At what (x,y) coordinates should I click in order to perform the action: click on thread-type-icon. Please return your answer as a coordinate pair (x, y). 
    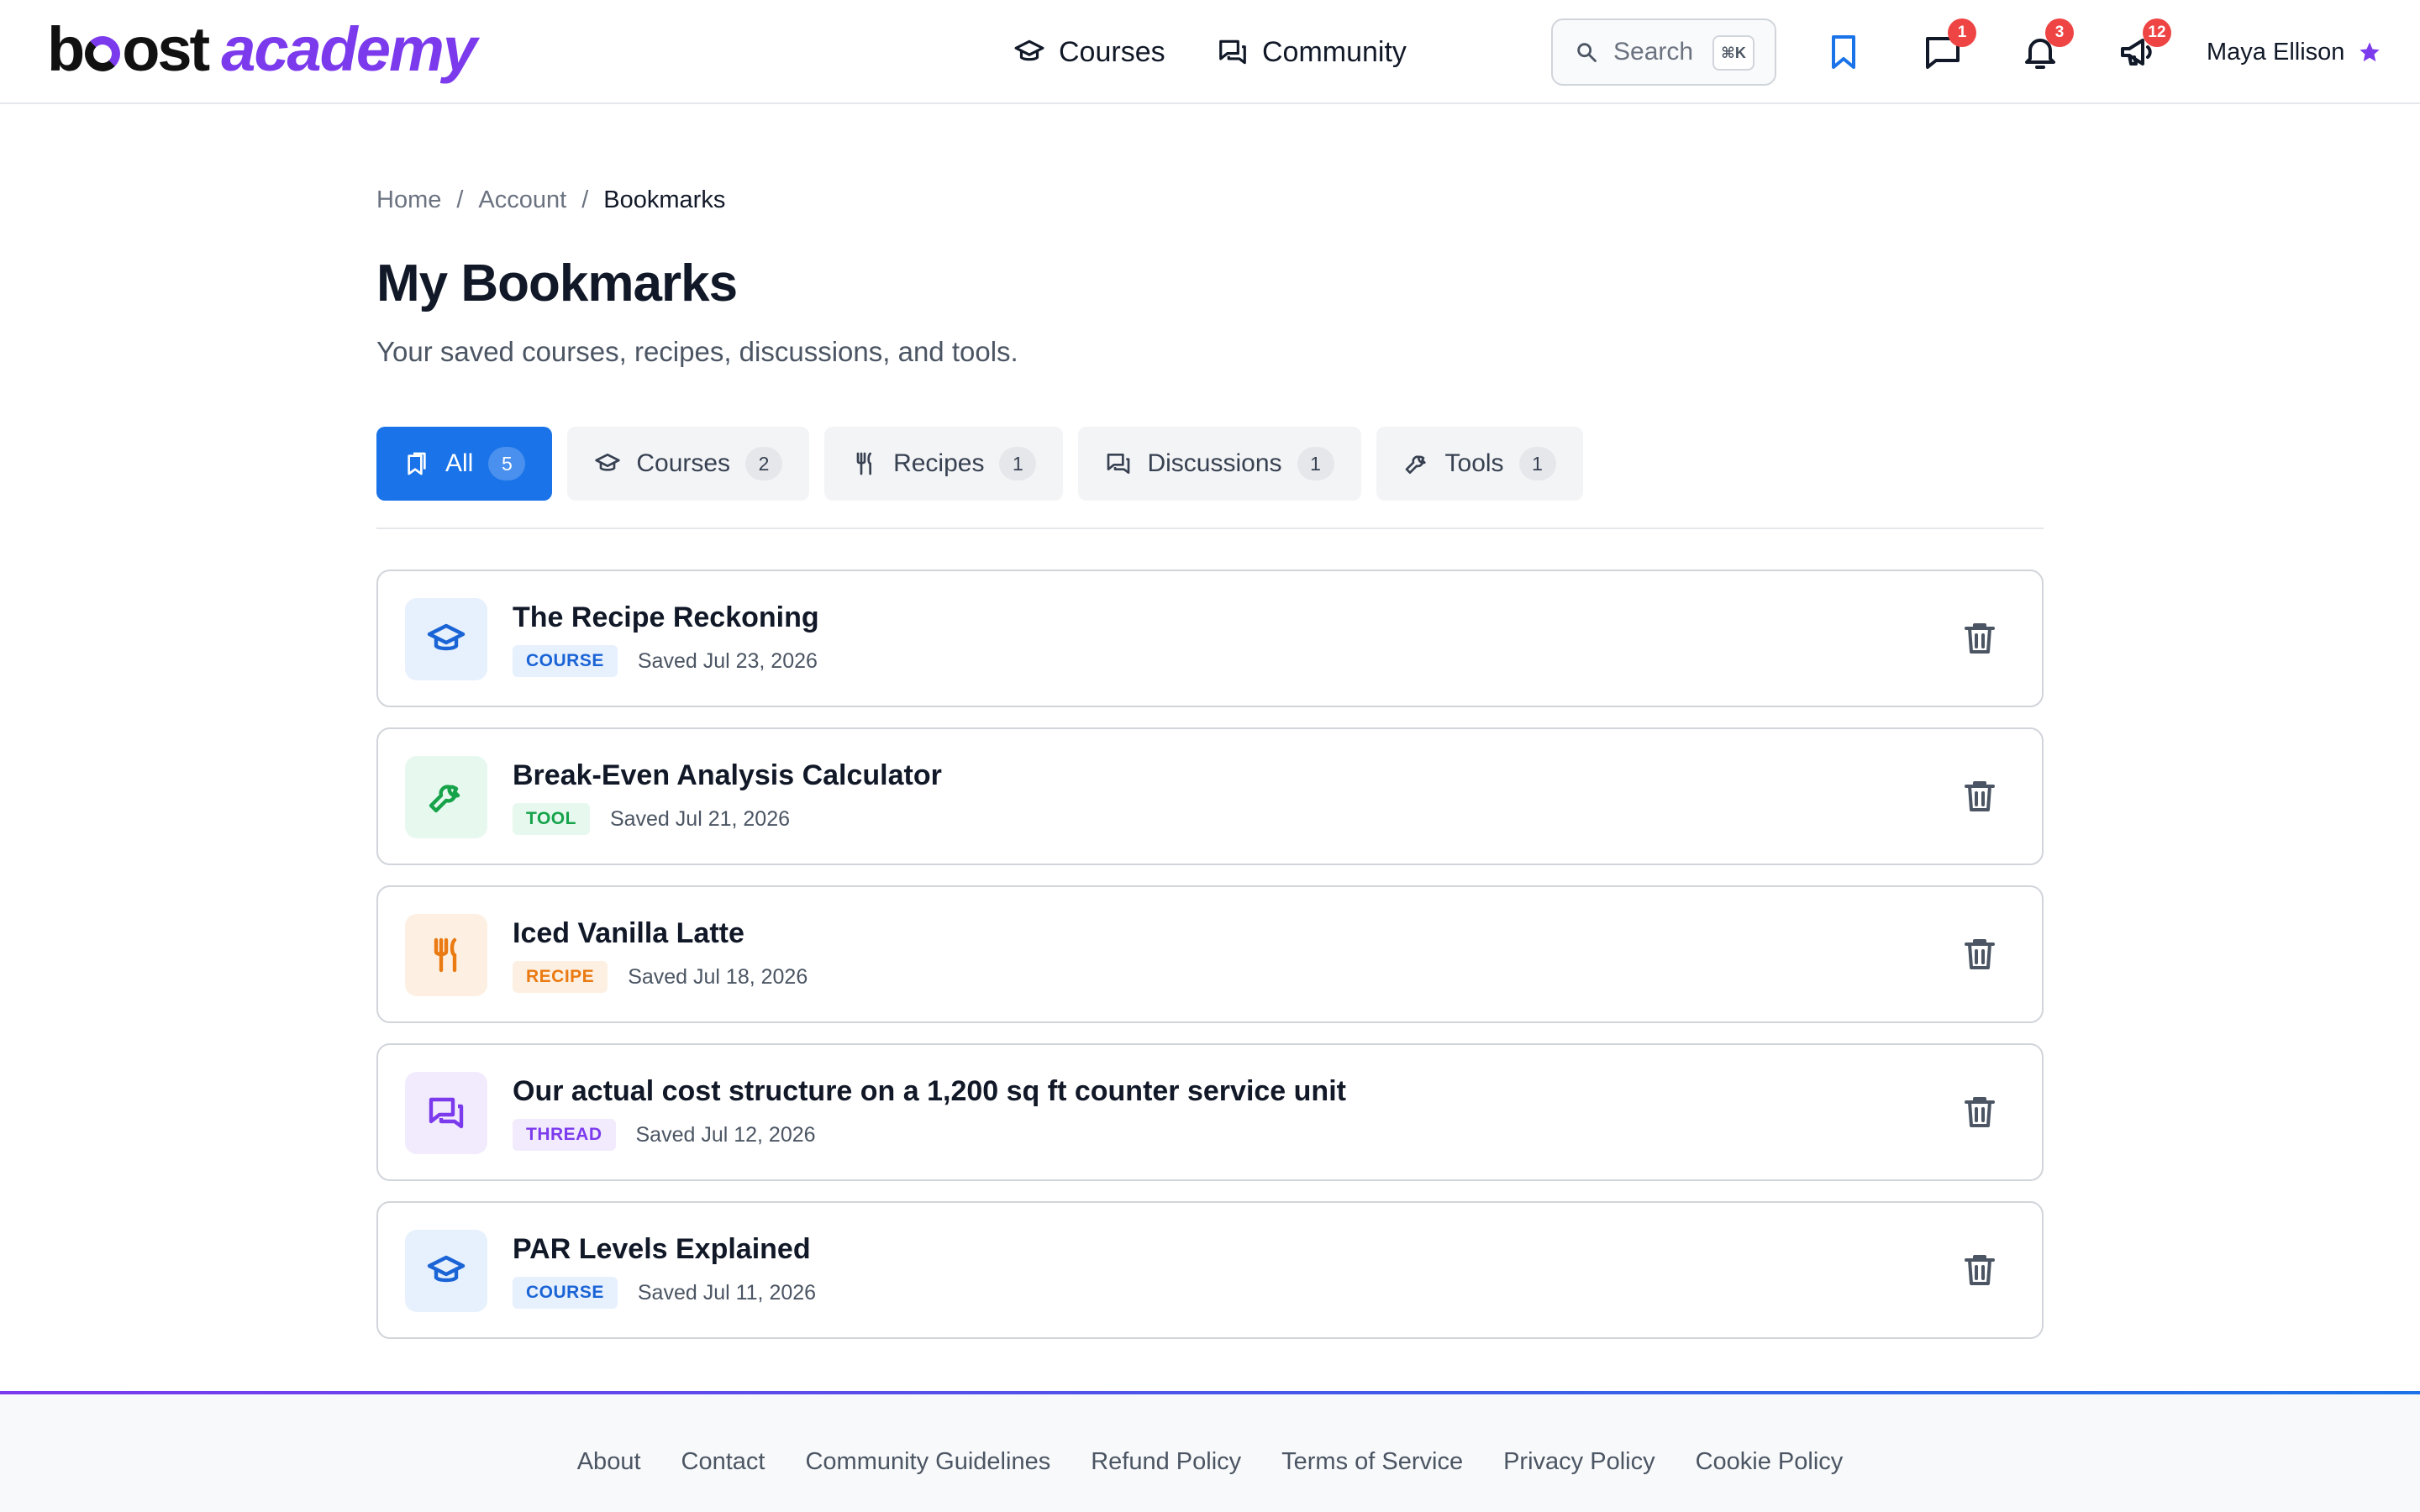
    Looking at the image, I should click on (446, 1113).